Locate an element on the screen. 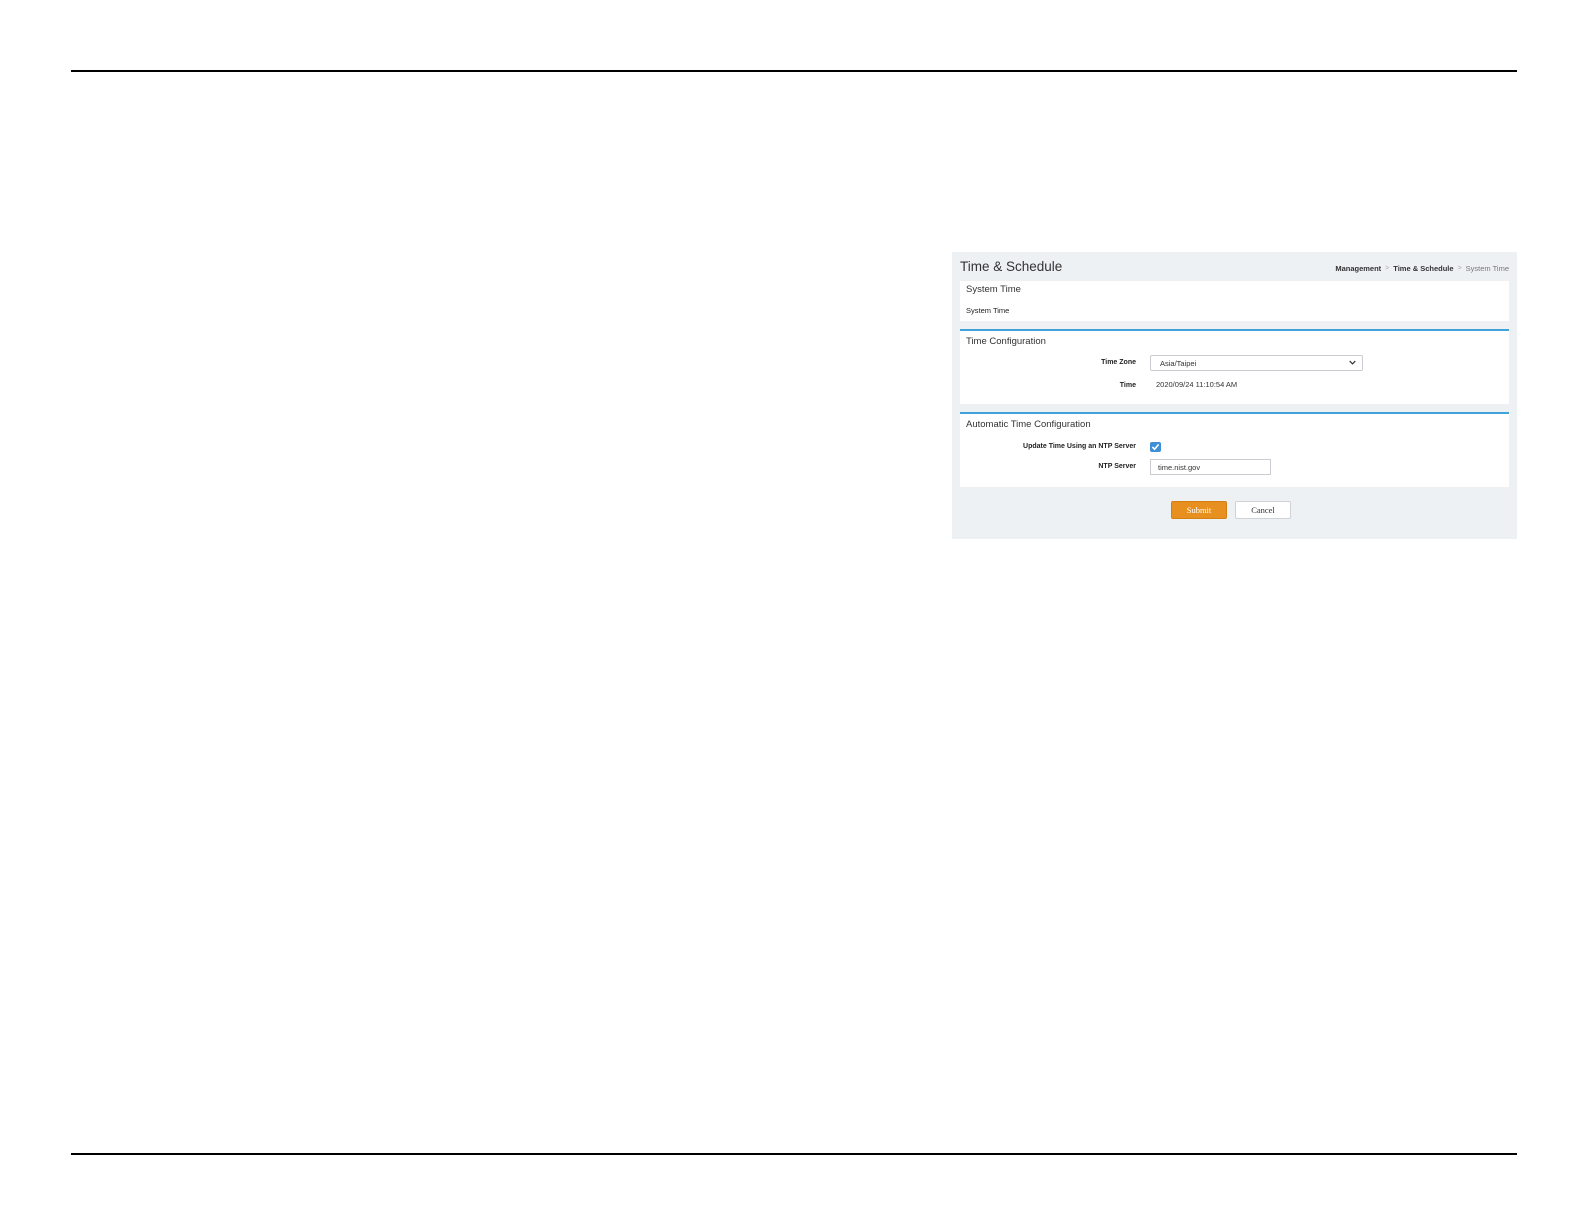  time-value: 2020/09/24 11:10:54 AM is located at coordinates (1197, 384).